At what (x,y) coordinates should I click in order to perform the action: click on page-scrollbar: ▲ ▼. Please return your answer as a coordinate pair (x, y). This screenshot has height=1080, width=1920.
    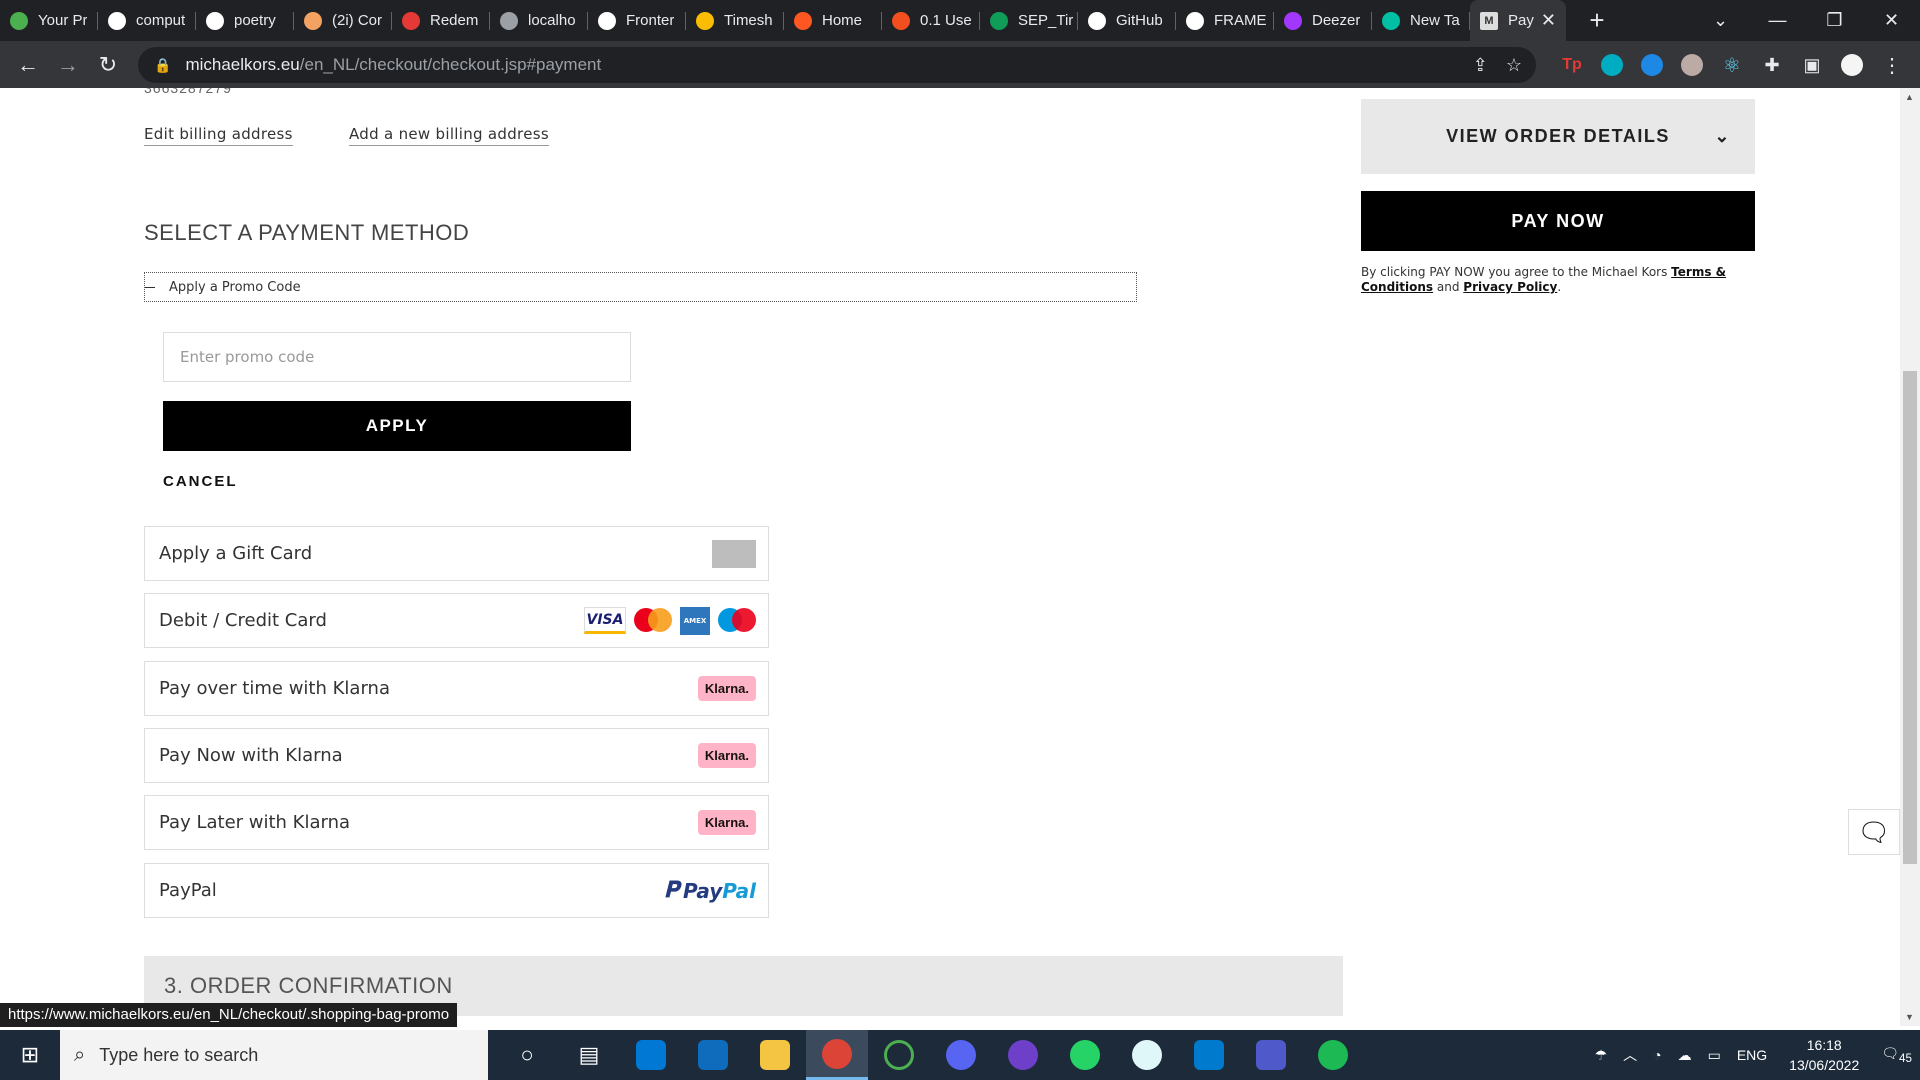
    Looking at the image, I should click on (1910, 557).